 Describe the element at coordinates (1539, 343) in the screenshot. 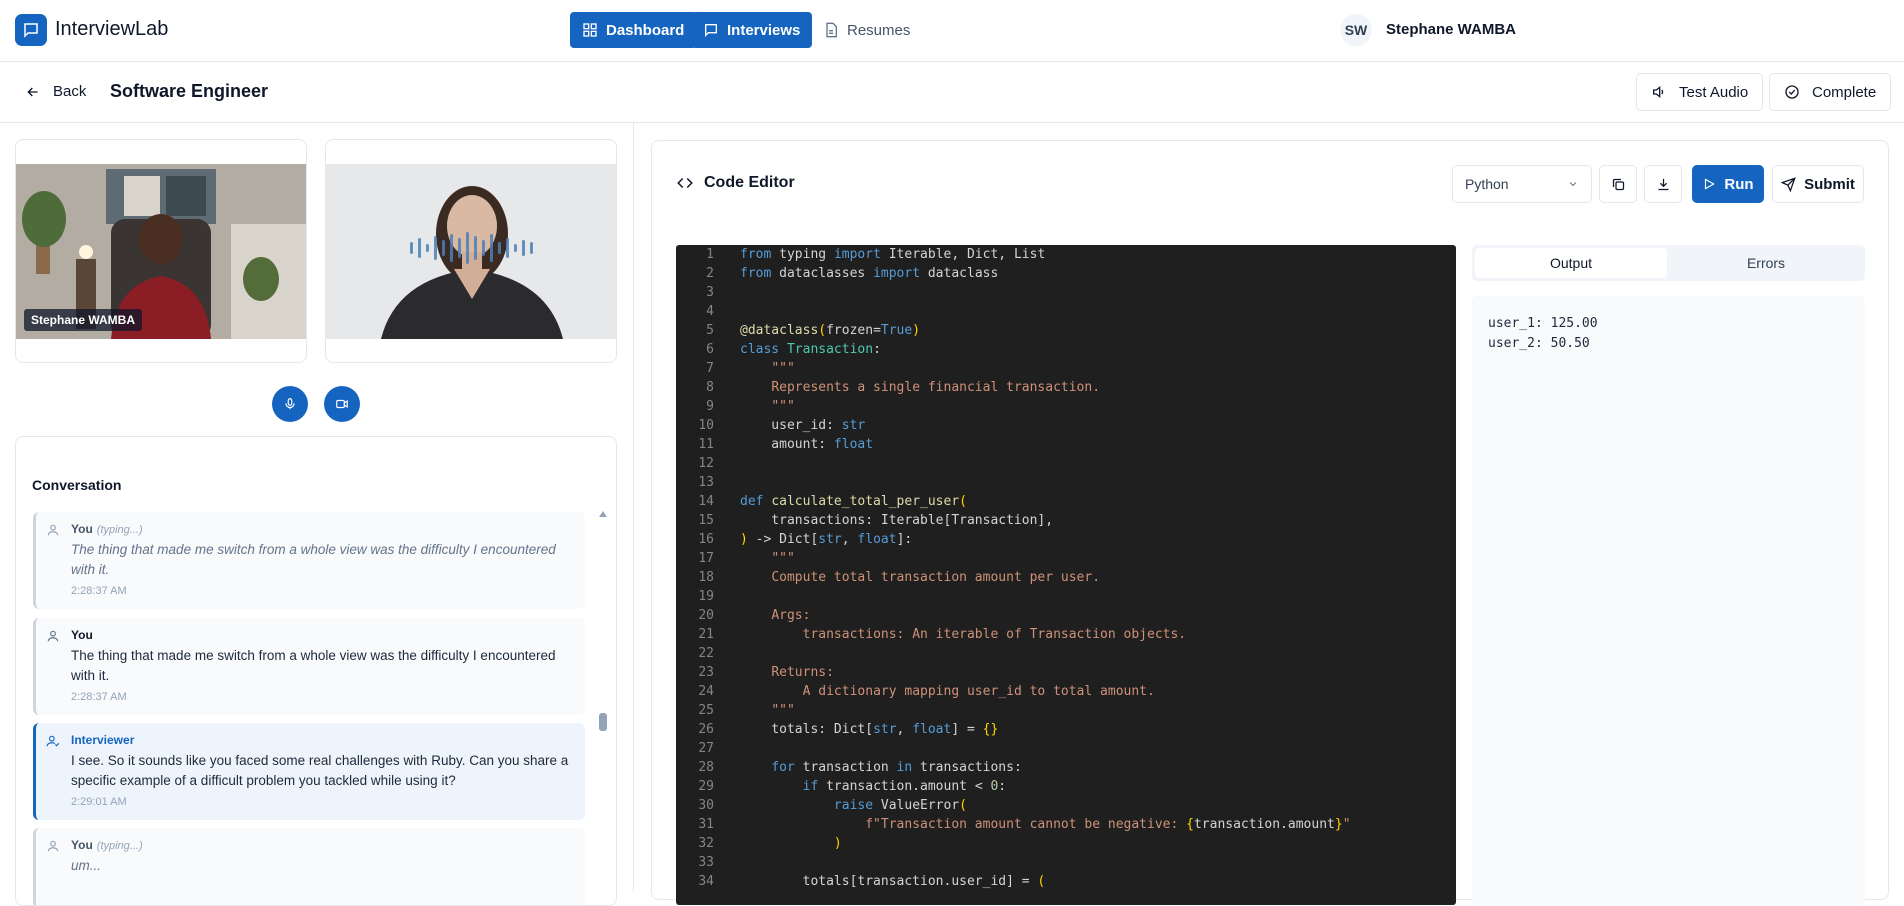

I see `output-line: user_2: 50.50` at that location.